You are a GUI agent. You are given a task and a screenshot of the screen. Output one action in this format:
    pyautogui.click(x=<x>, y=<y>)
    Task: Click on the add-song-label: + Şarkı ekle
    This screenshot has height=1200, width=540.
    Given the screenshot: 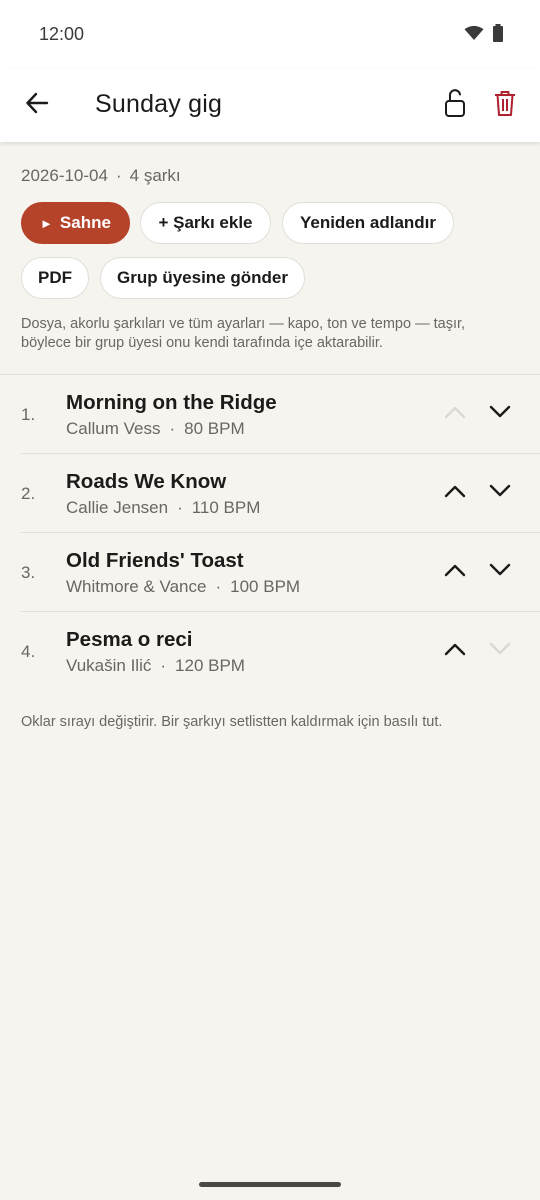 What is the action you would take?
    pyautogui.click(x=205, y=222)
    